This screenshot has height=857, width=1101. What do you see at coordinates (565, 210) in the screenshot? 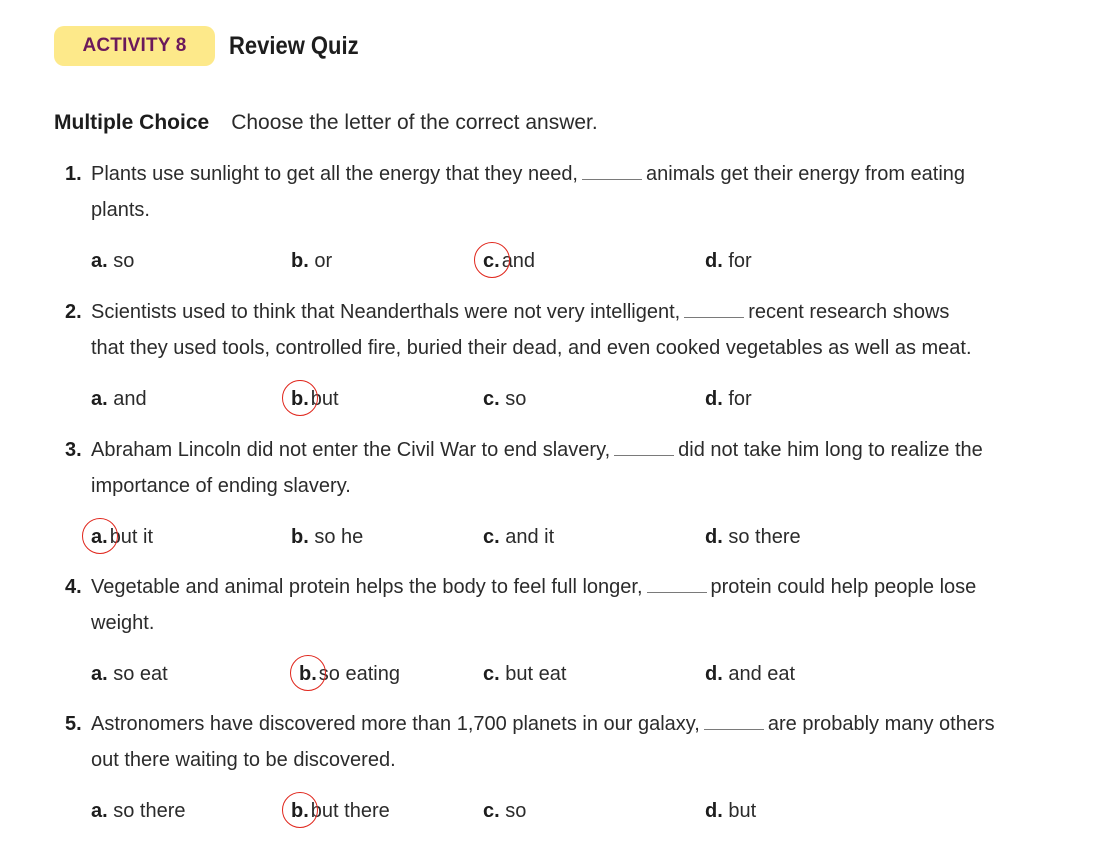
I see `question-line: plants.` at bounding box center [565, 210].